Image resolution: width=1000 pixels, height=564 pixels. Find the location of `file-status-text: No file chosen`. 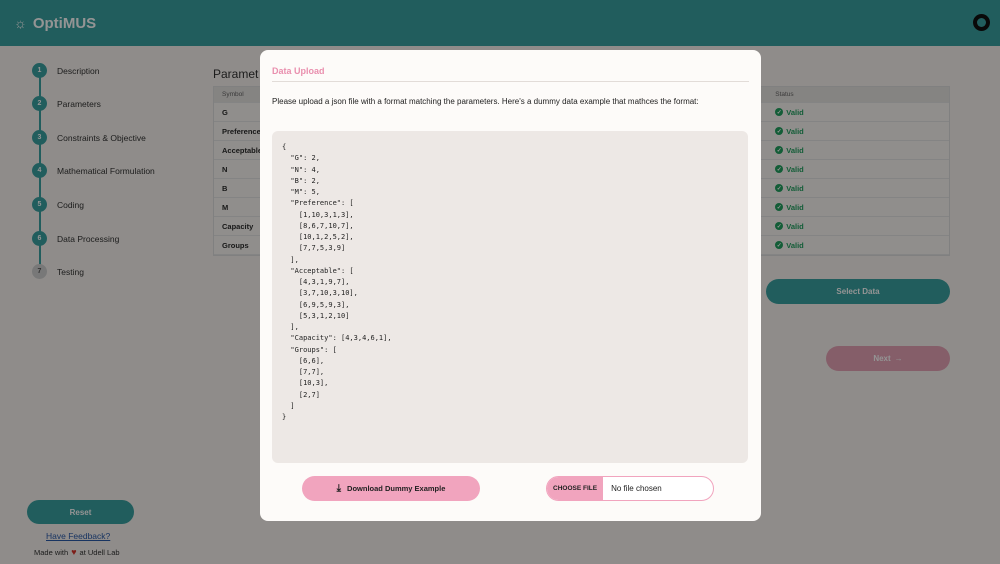

file-status-text: No file chosen is located at coordinates (636, 488).